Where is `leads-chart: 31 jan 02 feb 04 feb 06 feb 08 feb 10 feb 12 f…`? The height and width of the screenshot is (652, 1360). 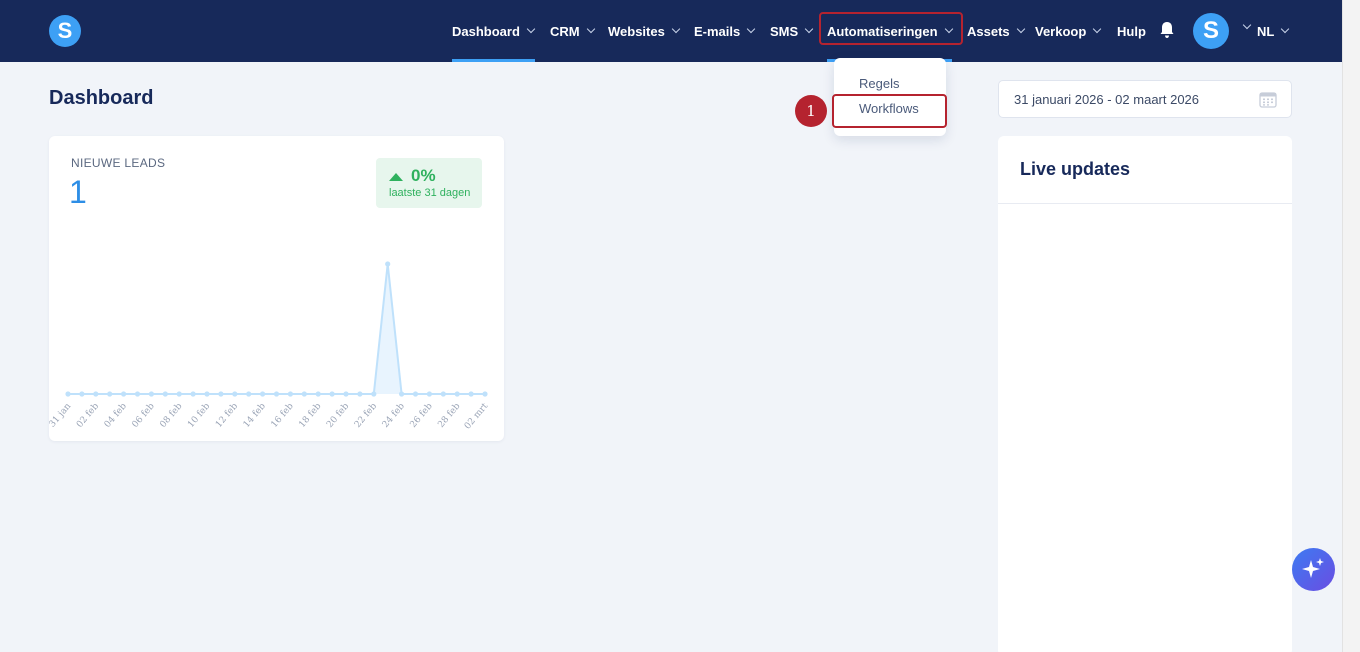 leads-chart: 31 jan 02 feb 04 feb 06 feb 08 feb 10 feb 12 f… is located at coordinates (270, 346).